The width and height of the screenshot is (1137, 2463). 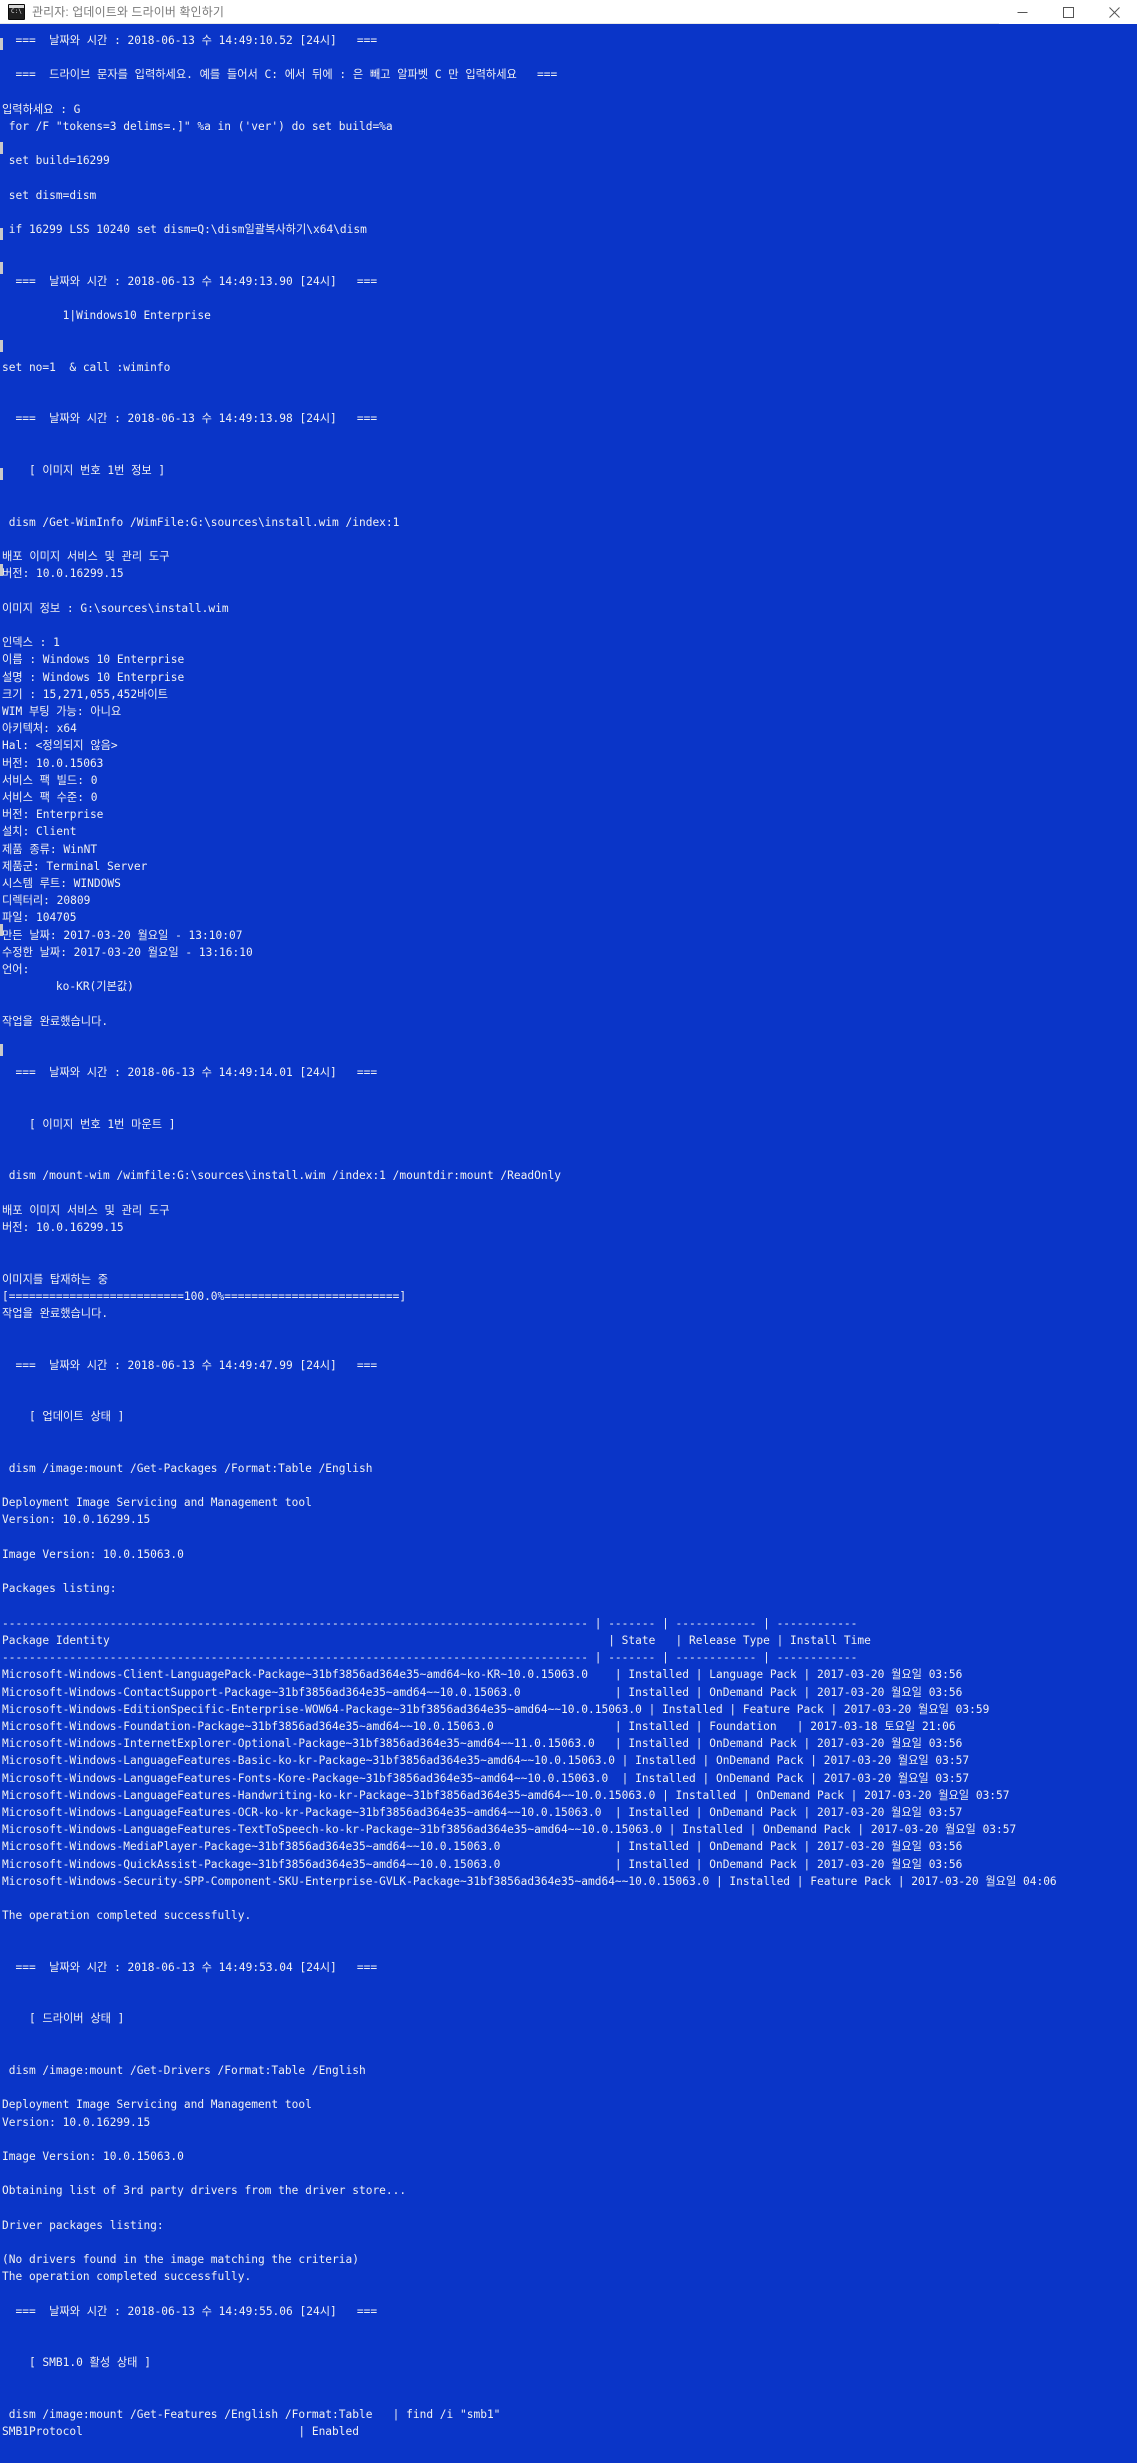 I want to click on maximize-button, so click(x=1068, y=12).